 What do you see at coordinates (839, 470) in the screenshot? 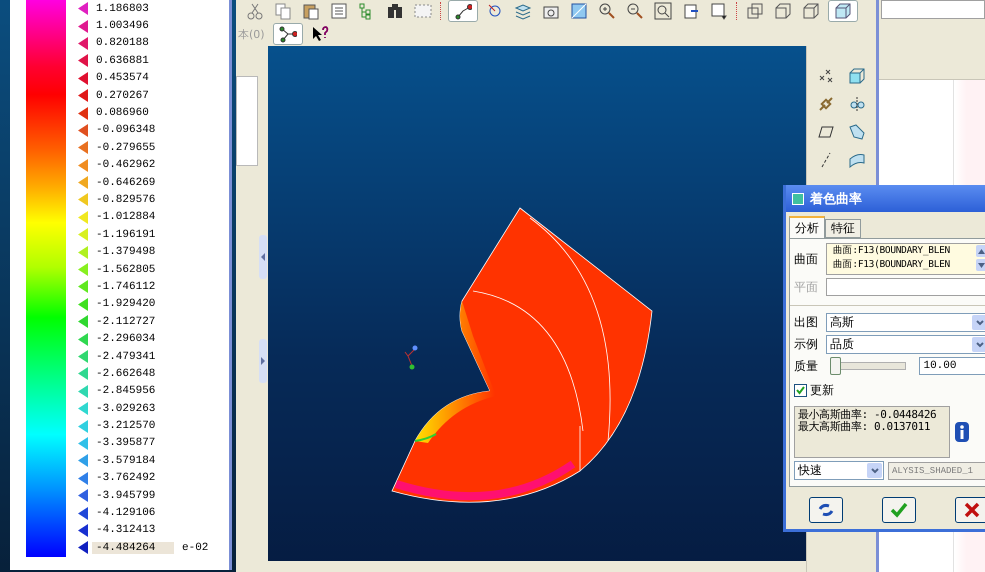
I see `mode-select: 快速` at bounding box center [839, 470].